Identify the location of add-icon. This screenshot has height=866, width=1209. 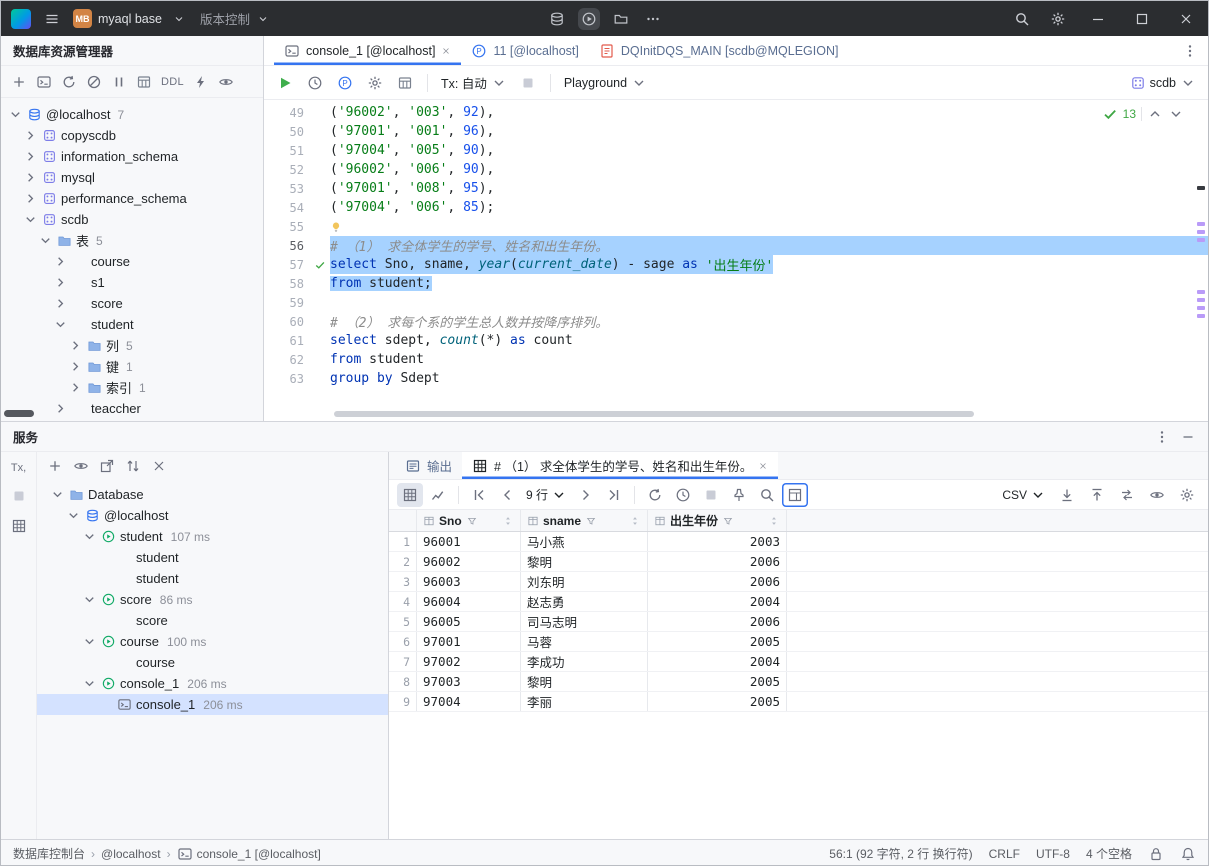
(55, 466).